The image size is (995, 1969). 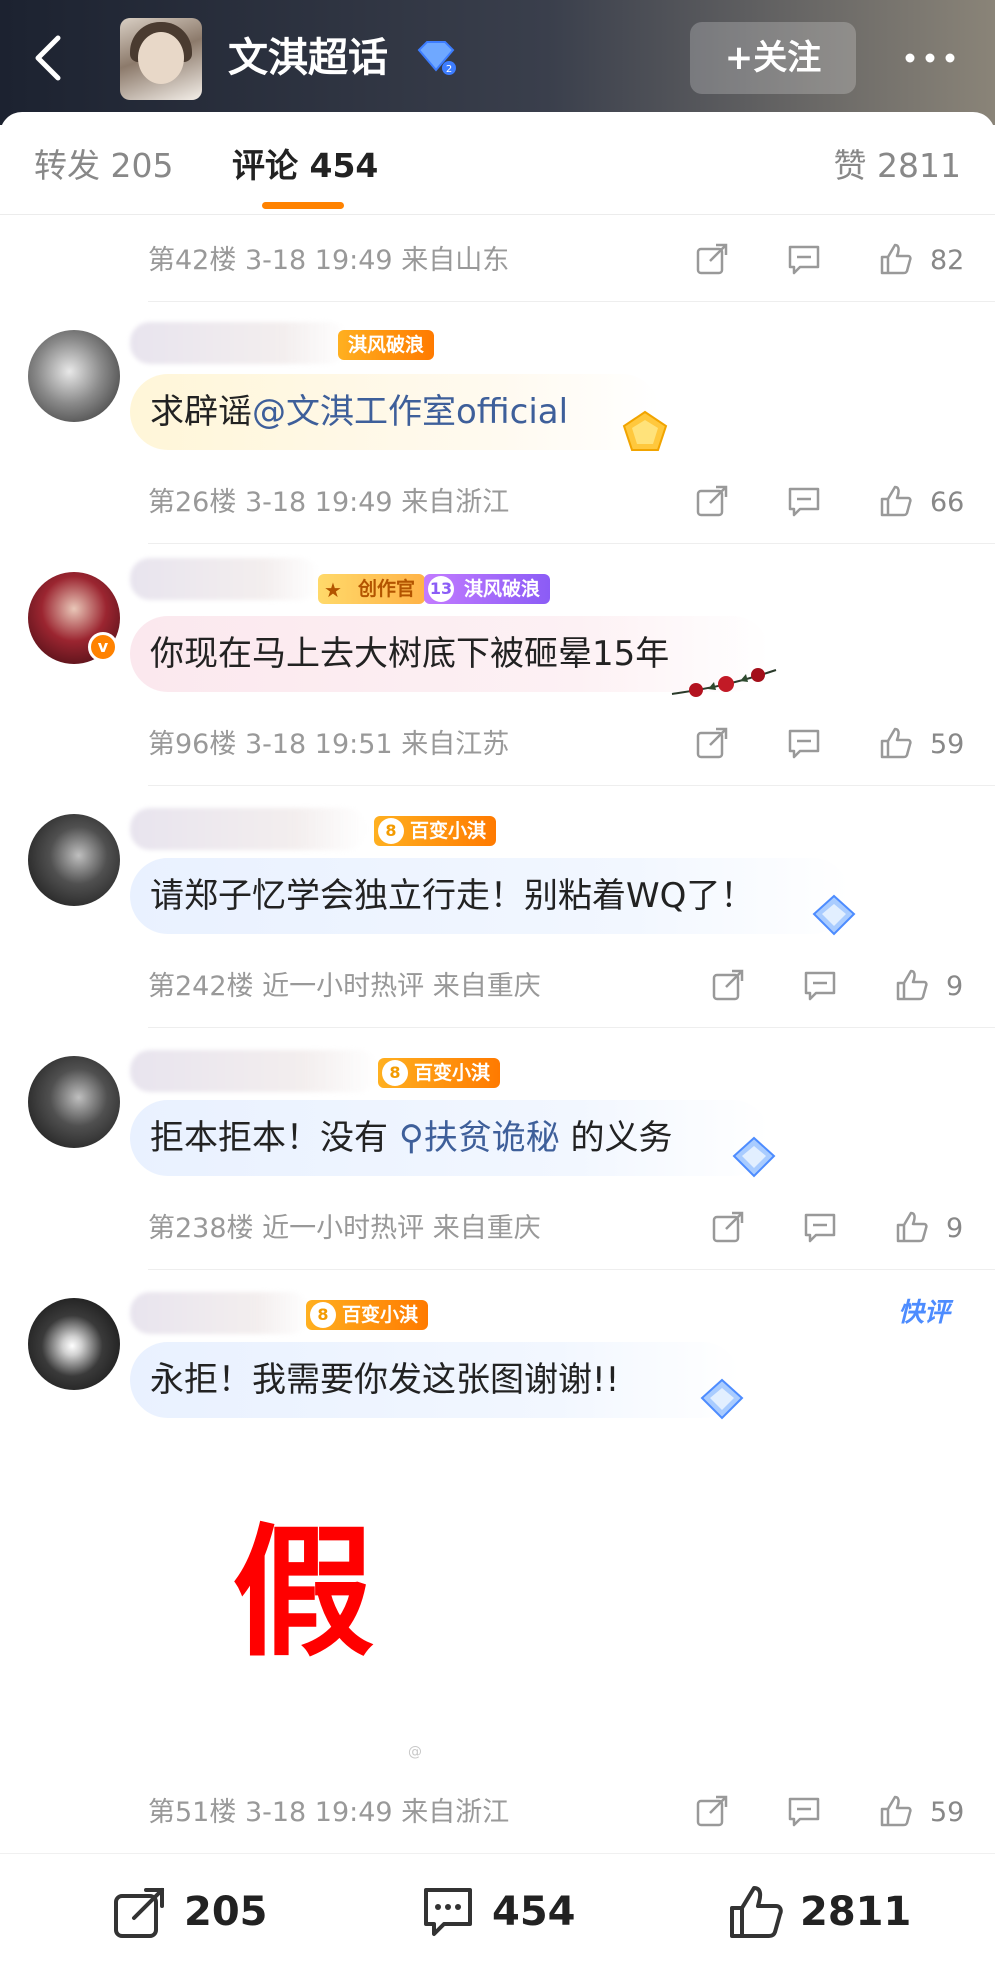 I want to click on mention-link: @文淇工作室official, so click(x=410, y=412).